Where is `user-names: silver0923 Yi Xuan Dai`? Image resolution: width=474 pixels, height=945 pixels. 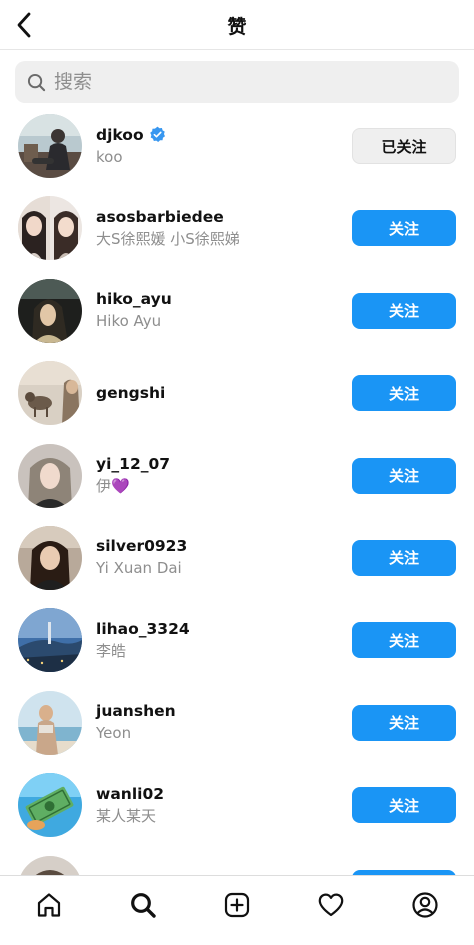 user-names: silver0923 Yi Xuan Dai is located at coordinates (141, 558).